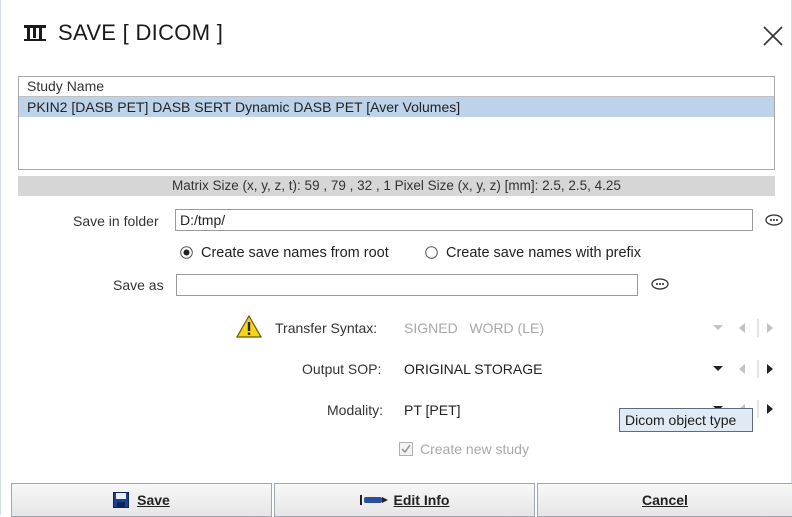 The width and height of the screenshot is (792, 517). Describe the element at coordinates (121, 500) in the screenshot. I see `floppy-disk-icon` at that location.